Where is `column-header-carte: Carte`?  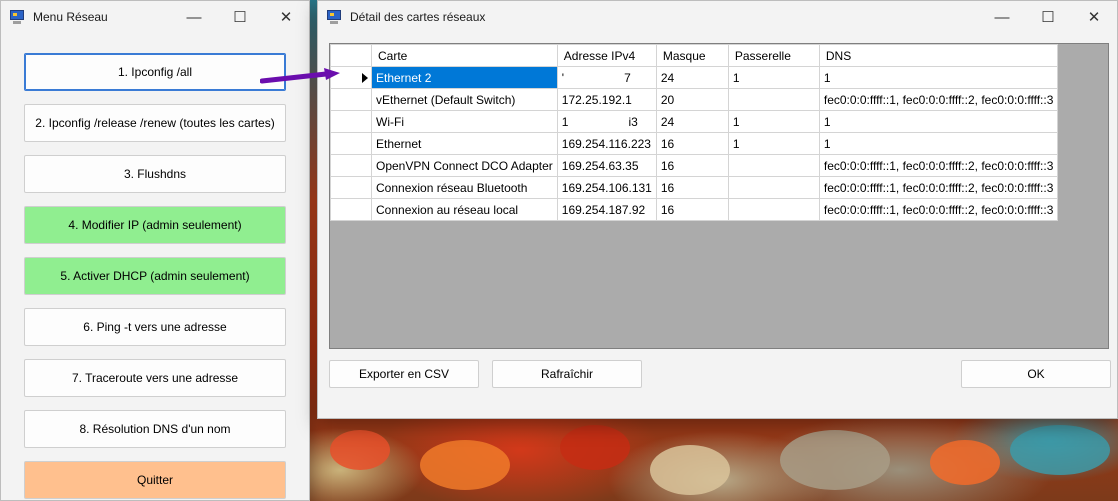 column-header-carte: Carte is located at coordinates (464, 55).